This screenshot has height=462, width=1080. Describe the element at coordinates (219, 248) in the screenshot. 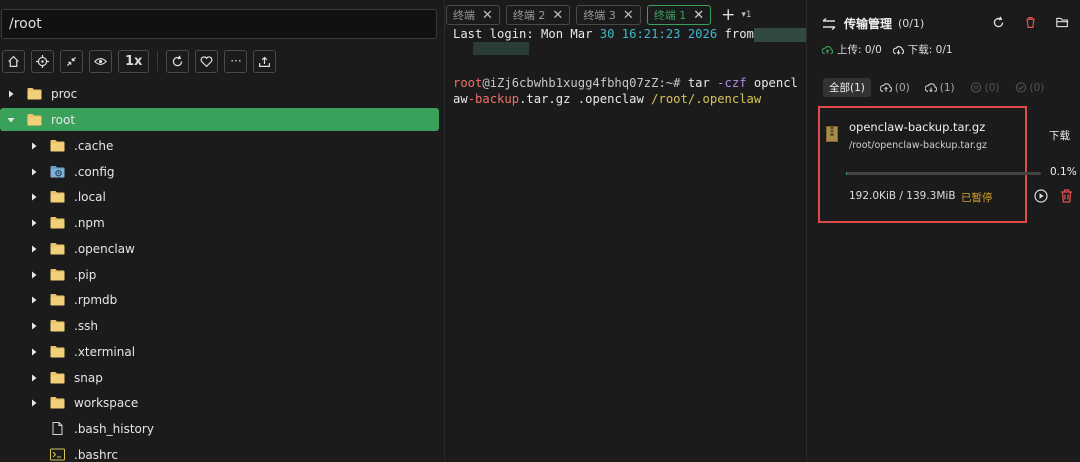

I see `tree-row-dot-openclaw: .openclaw` at that location.